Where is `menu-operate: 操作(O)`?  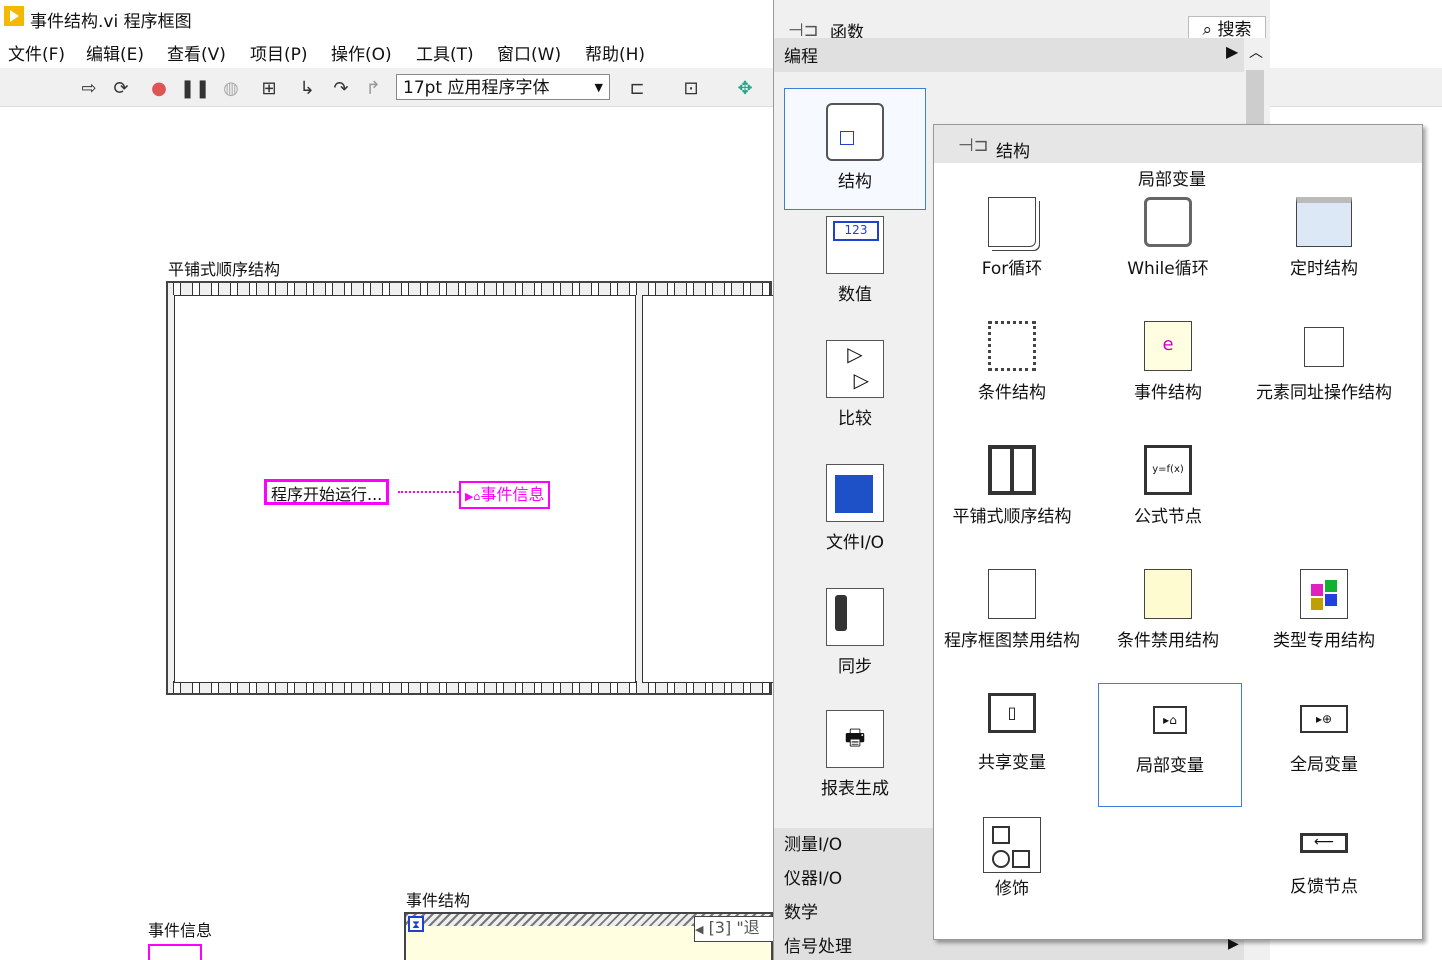
menu-operate: 操作(O) is located at coordinates (361, 52).